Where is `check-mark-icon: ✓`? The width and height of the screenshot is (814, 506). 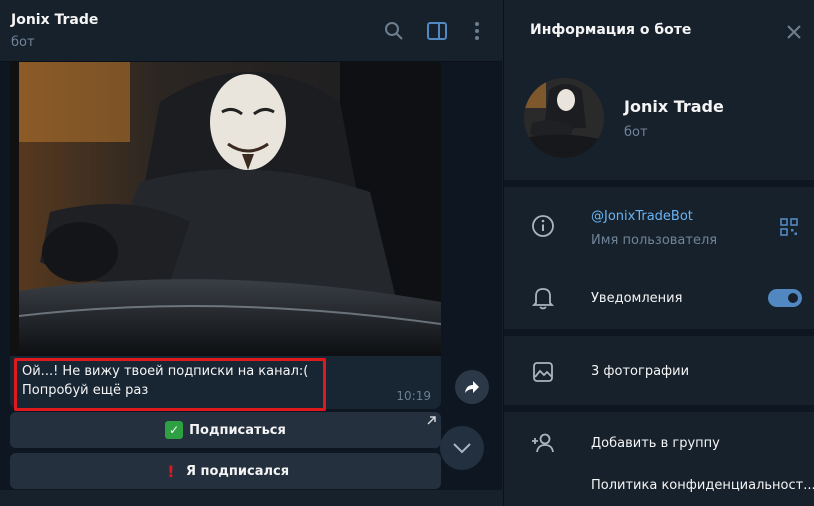
check-mark-icon: ✓ is located at coordinates (174, 430).